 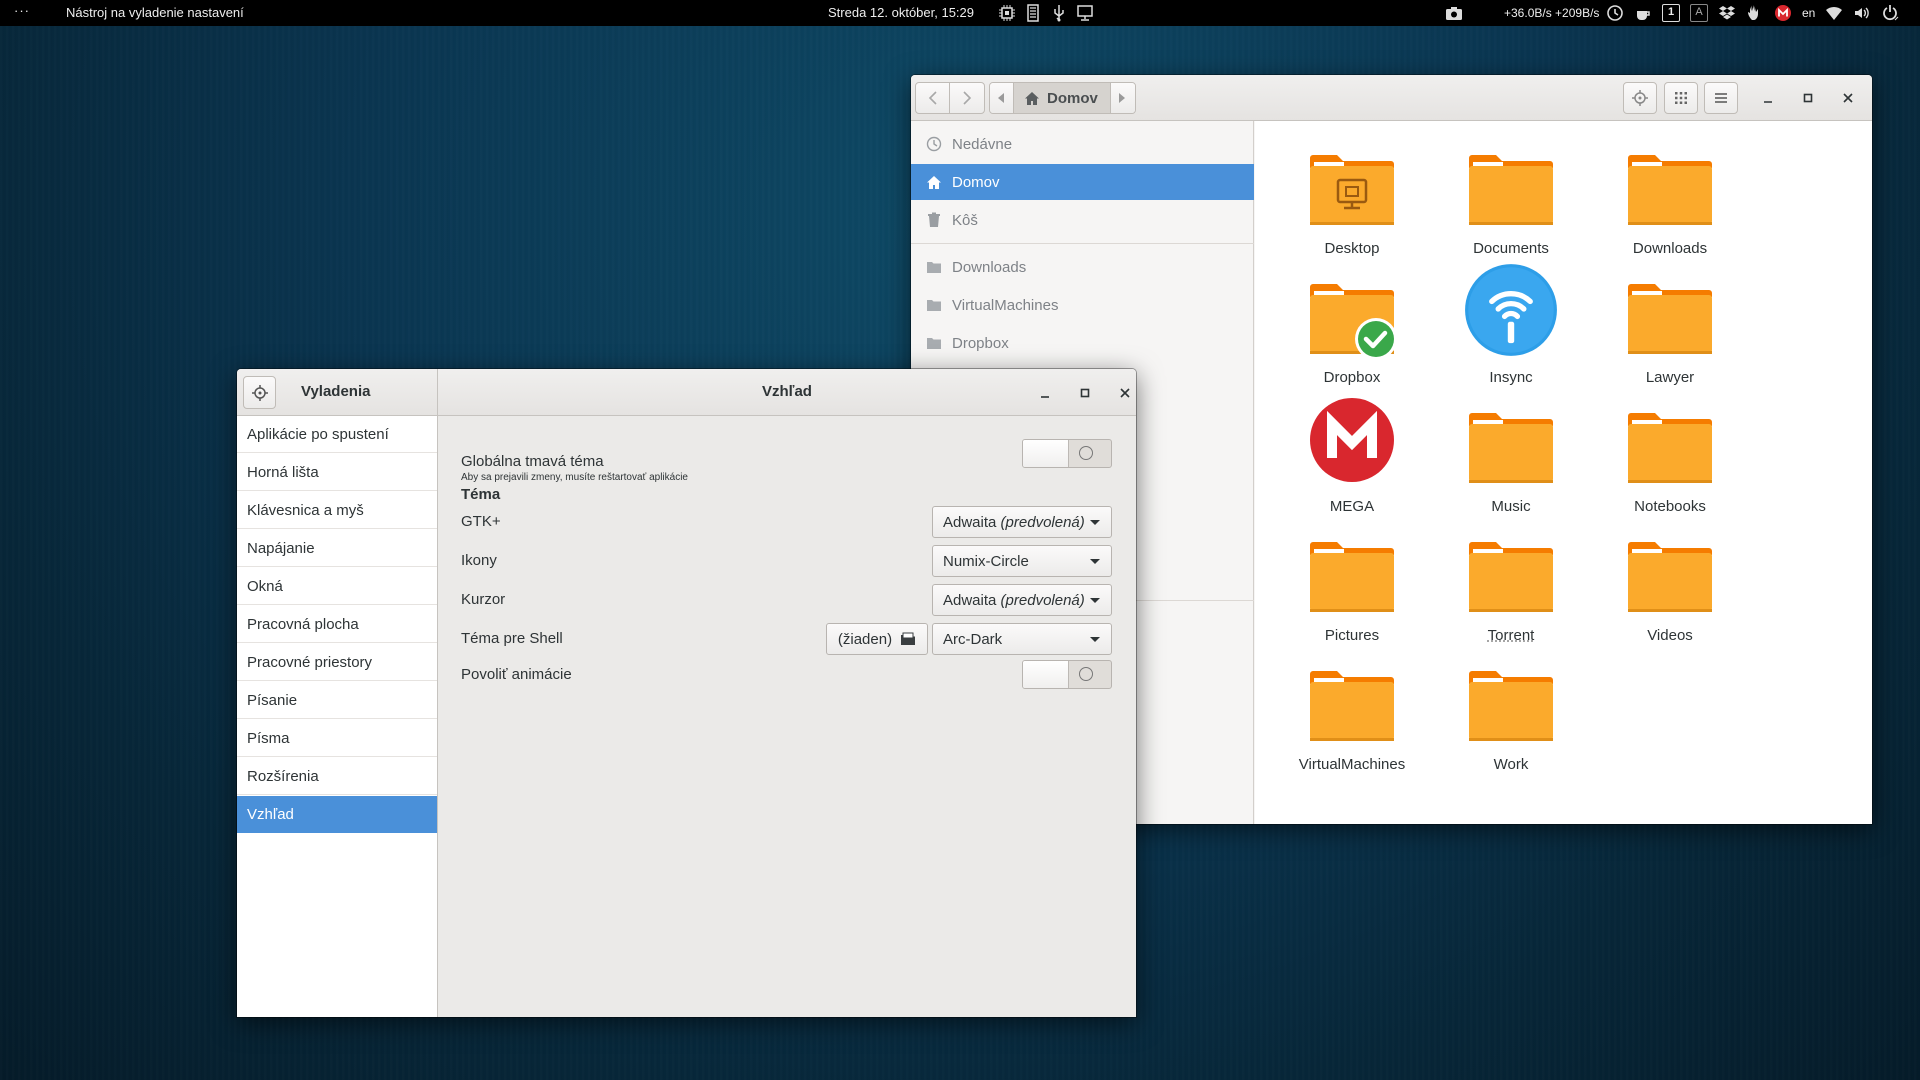 What do you see at coordinates (1511, 248) in the screenshot?
I see `file-item-label: Documents` at bounding box center [1511, 248].